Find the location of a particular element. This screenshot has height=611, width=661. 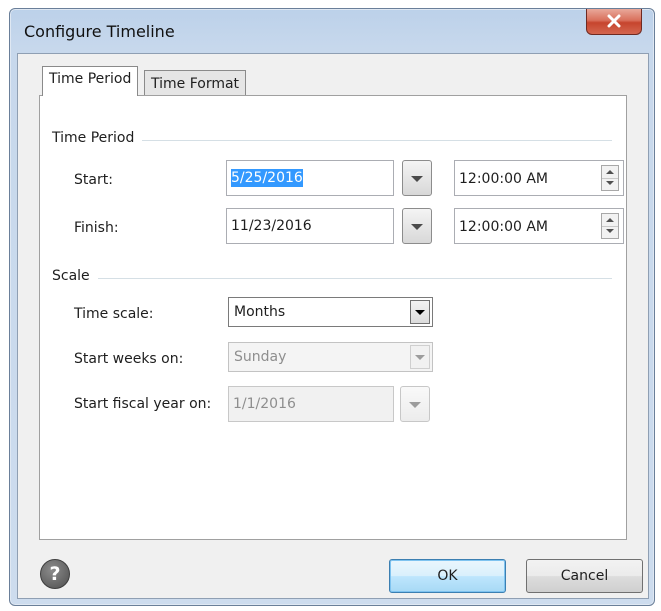

start-date-value: 5/25/2016 is located at coordinates (267, 178).